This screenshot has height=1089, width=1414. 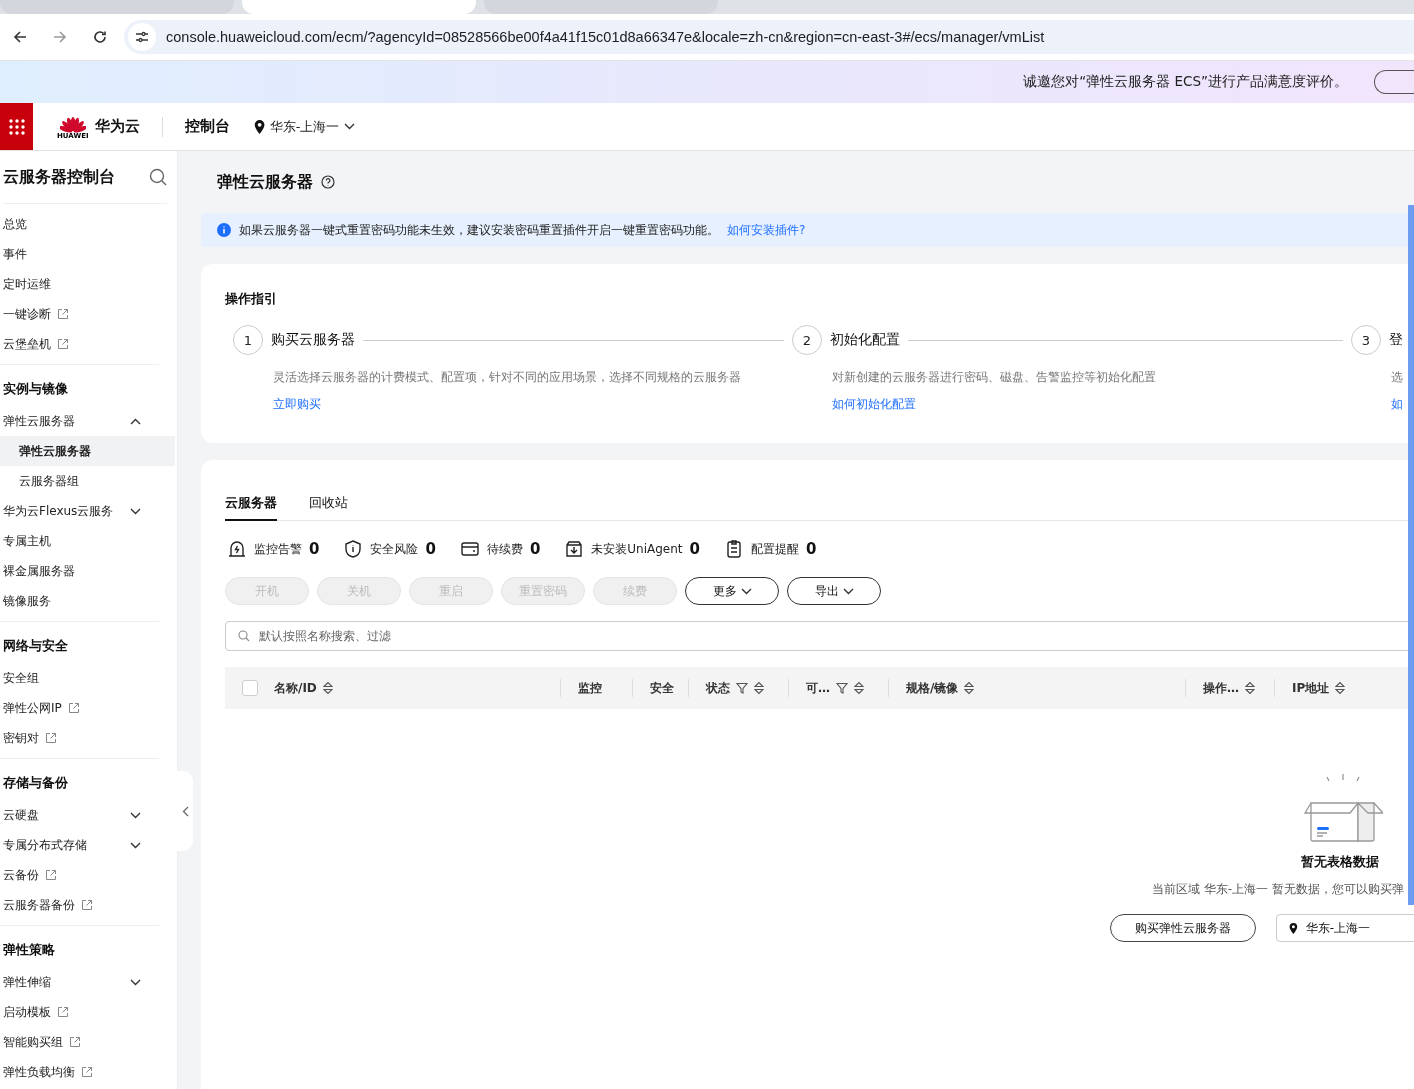 I want to click on region-selector: 华东-上海一, so click(x=304, y=126).